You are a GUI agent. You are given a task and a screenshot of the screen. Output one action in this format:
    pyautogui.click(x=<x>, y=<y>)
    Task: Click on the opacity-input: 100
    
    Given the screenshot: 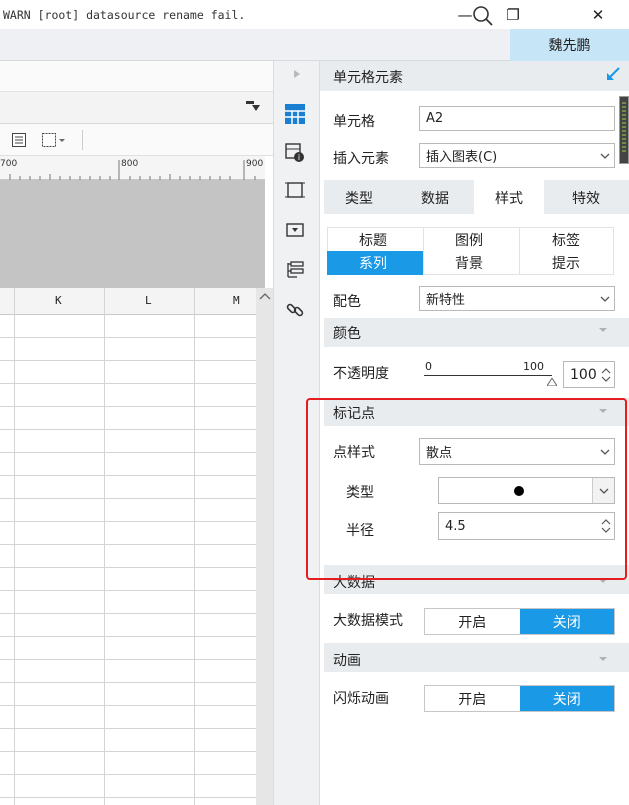 What is the action you would take?
    pyautogui.click(x=589, y=374)
    